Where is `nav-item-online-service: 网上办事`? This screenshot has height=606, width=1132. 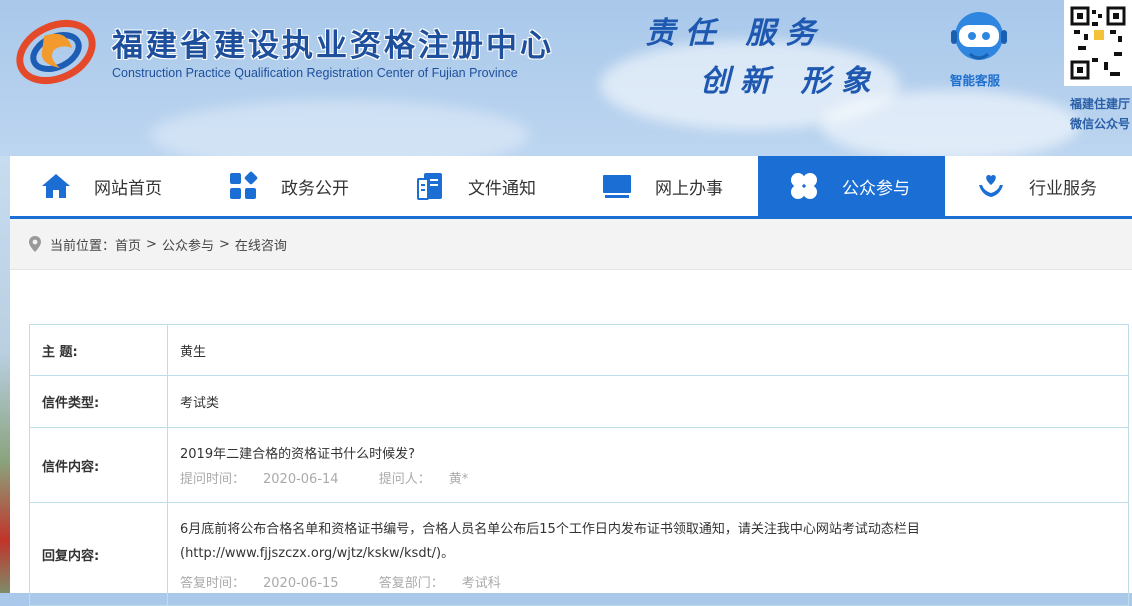
nav-item-online-service: 网上办事 is located at coordinates (664, 186).